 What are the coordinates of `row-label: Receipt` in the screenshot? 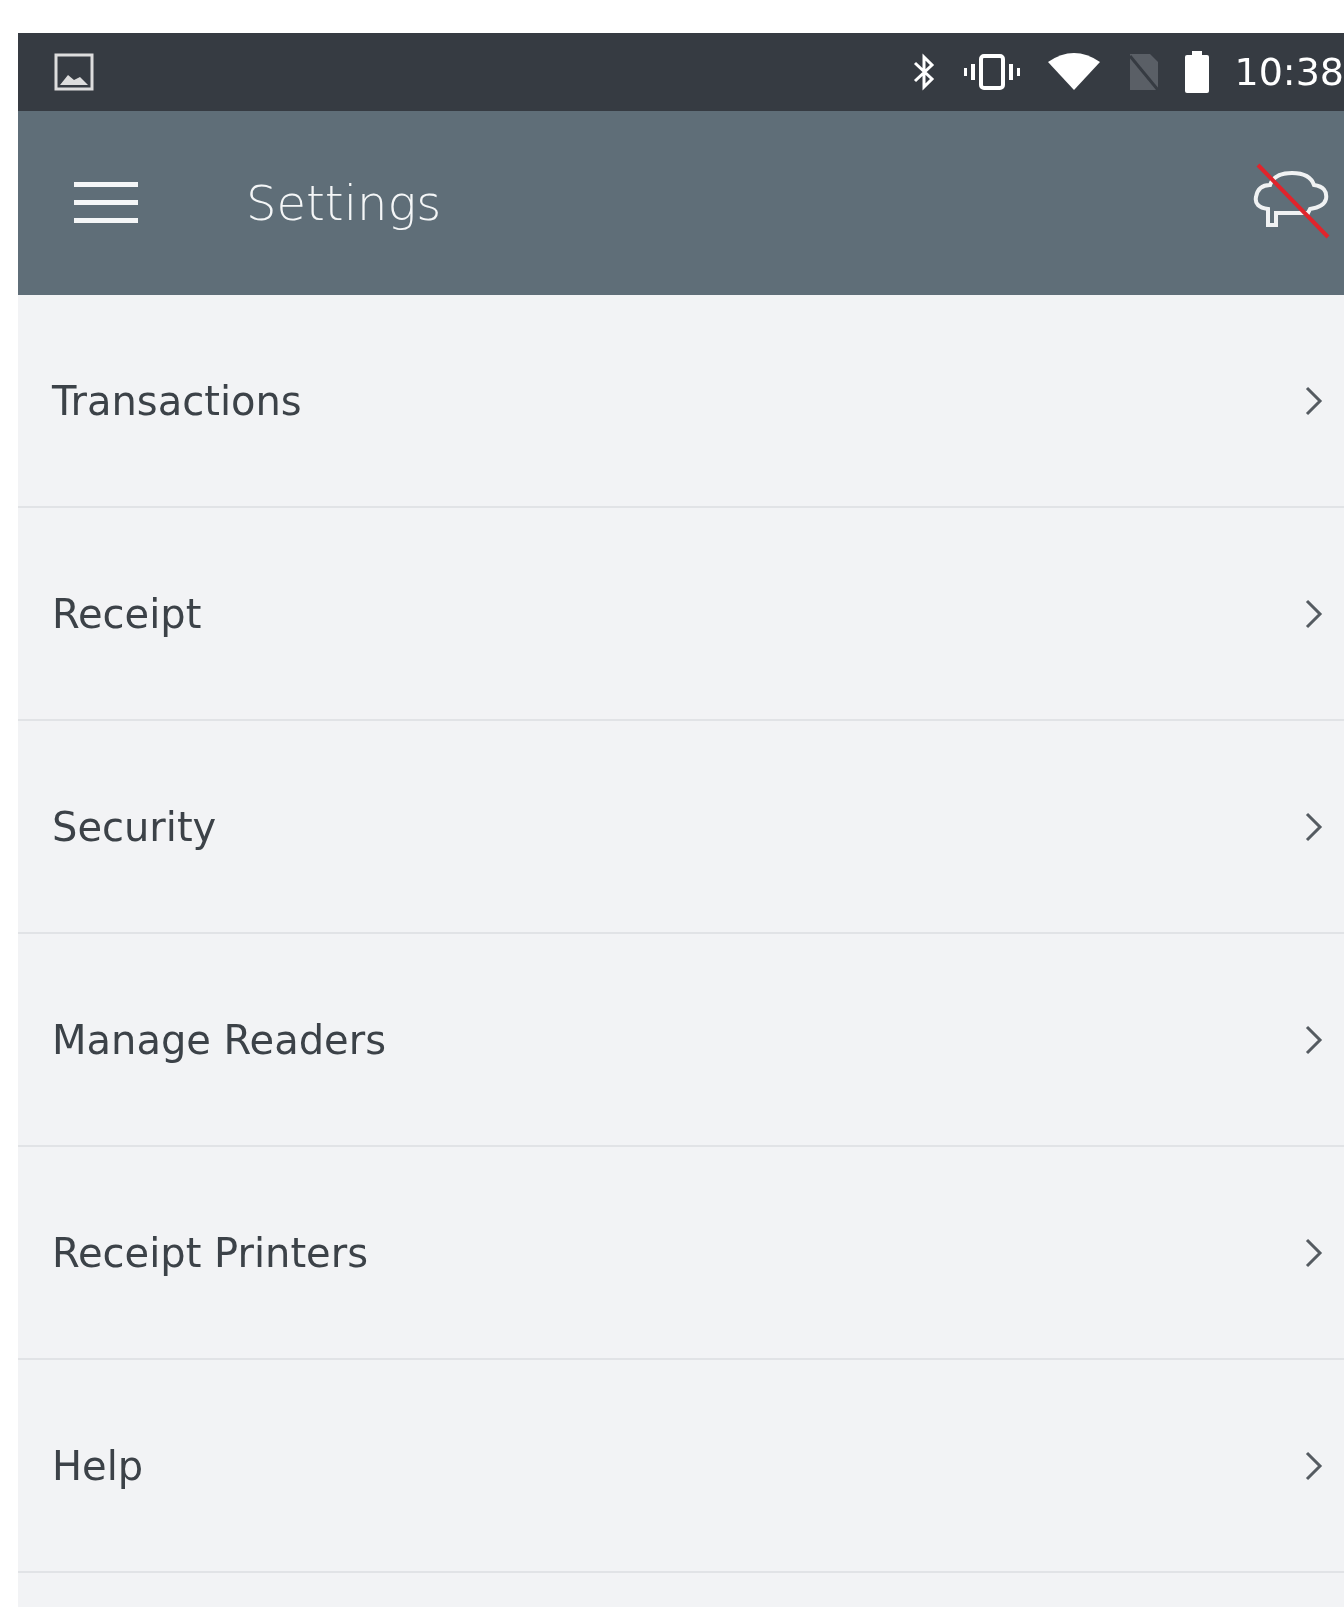 It's located at (127, 614).